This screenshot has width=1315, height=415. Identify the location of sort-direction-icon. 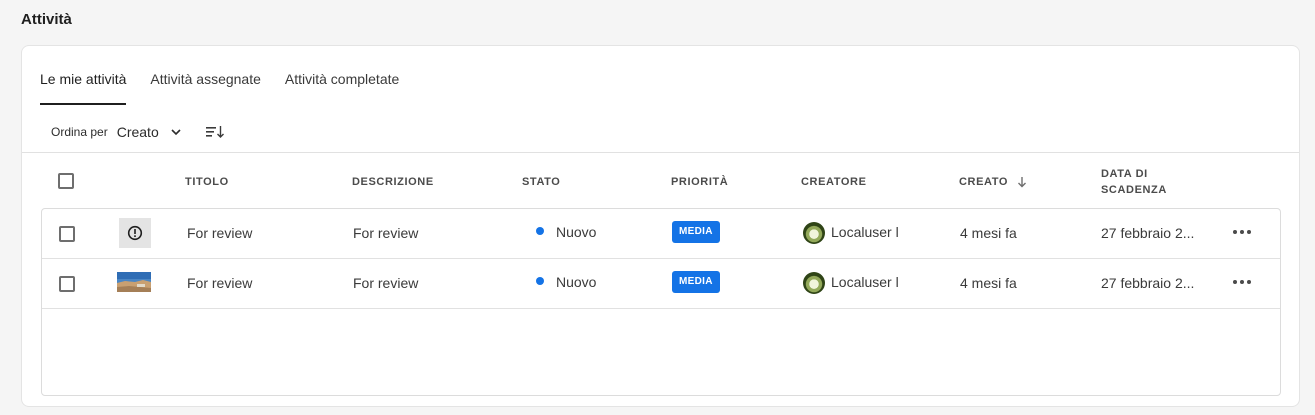
(215, 132).